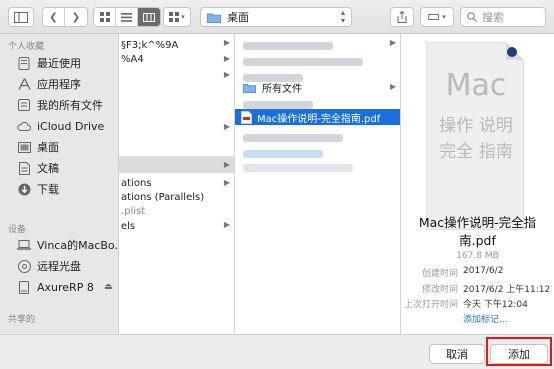 This screenshot has height=369, width=554. What do you see at coordinates (48, 189) in the screenshot?
I see `sidebar-item-label: 下载` at bounding box center [48, 189].